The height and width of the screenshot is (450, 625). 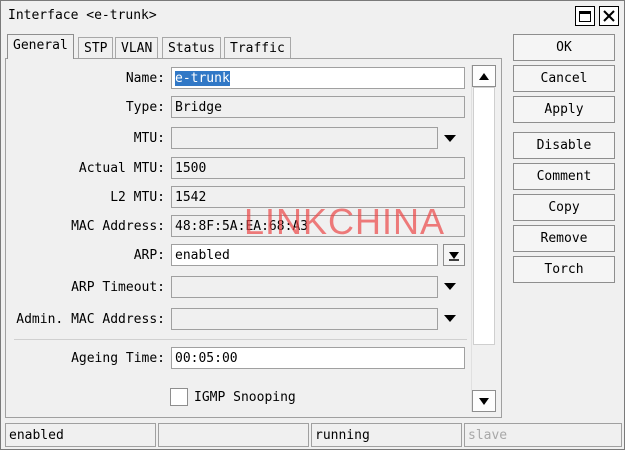 I want to click on copy-button: Copy, so click(x=564, y=207).